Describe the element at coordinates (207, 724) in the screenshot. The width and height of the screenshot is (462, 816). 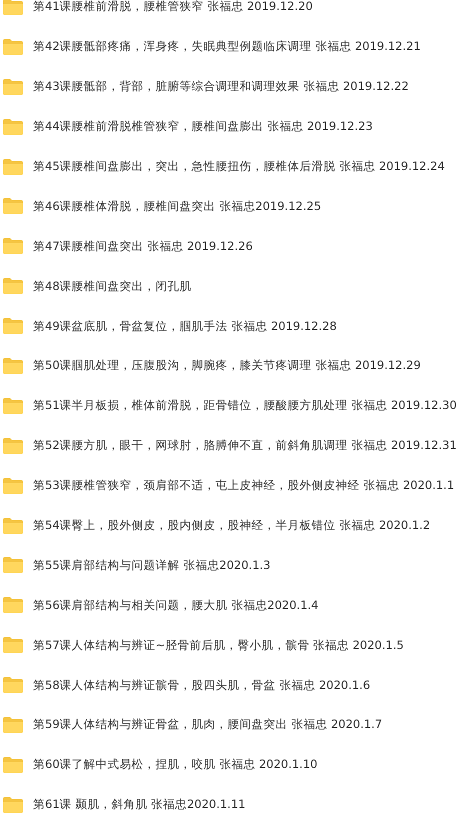
I see `folder-name: 第59课人体结构与辨证骨盆，肌肉，腰间盘突出 张福忠 2020.1.7` at that location.